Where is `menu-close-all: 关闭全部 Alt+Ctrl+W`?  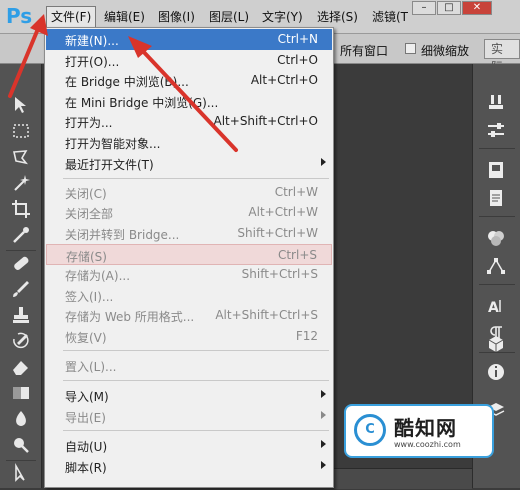 menu-close-all: 关闭全部 Alt+Ctrl+W is located at coordinates (189, 212).